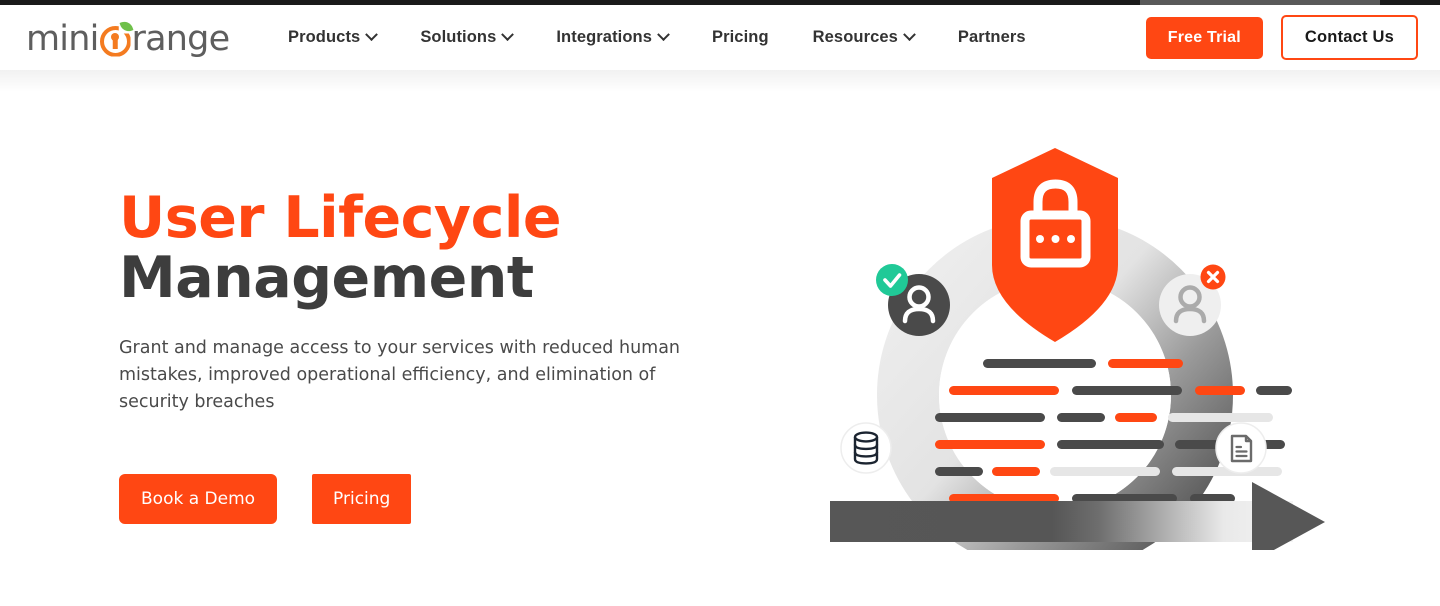  What do you see at coordinates (855, 37) in the screenshot?
I see `nav-label: Resources` at bounding box center [855, 37].